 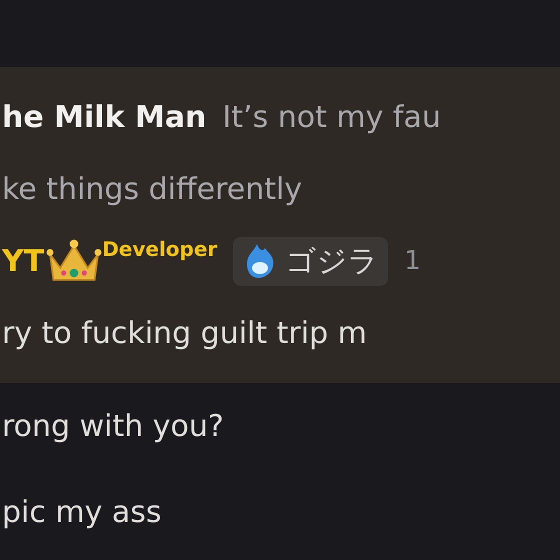 I want to click on author-name: he Milk Man, so click(x=104, y=117).